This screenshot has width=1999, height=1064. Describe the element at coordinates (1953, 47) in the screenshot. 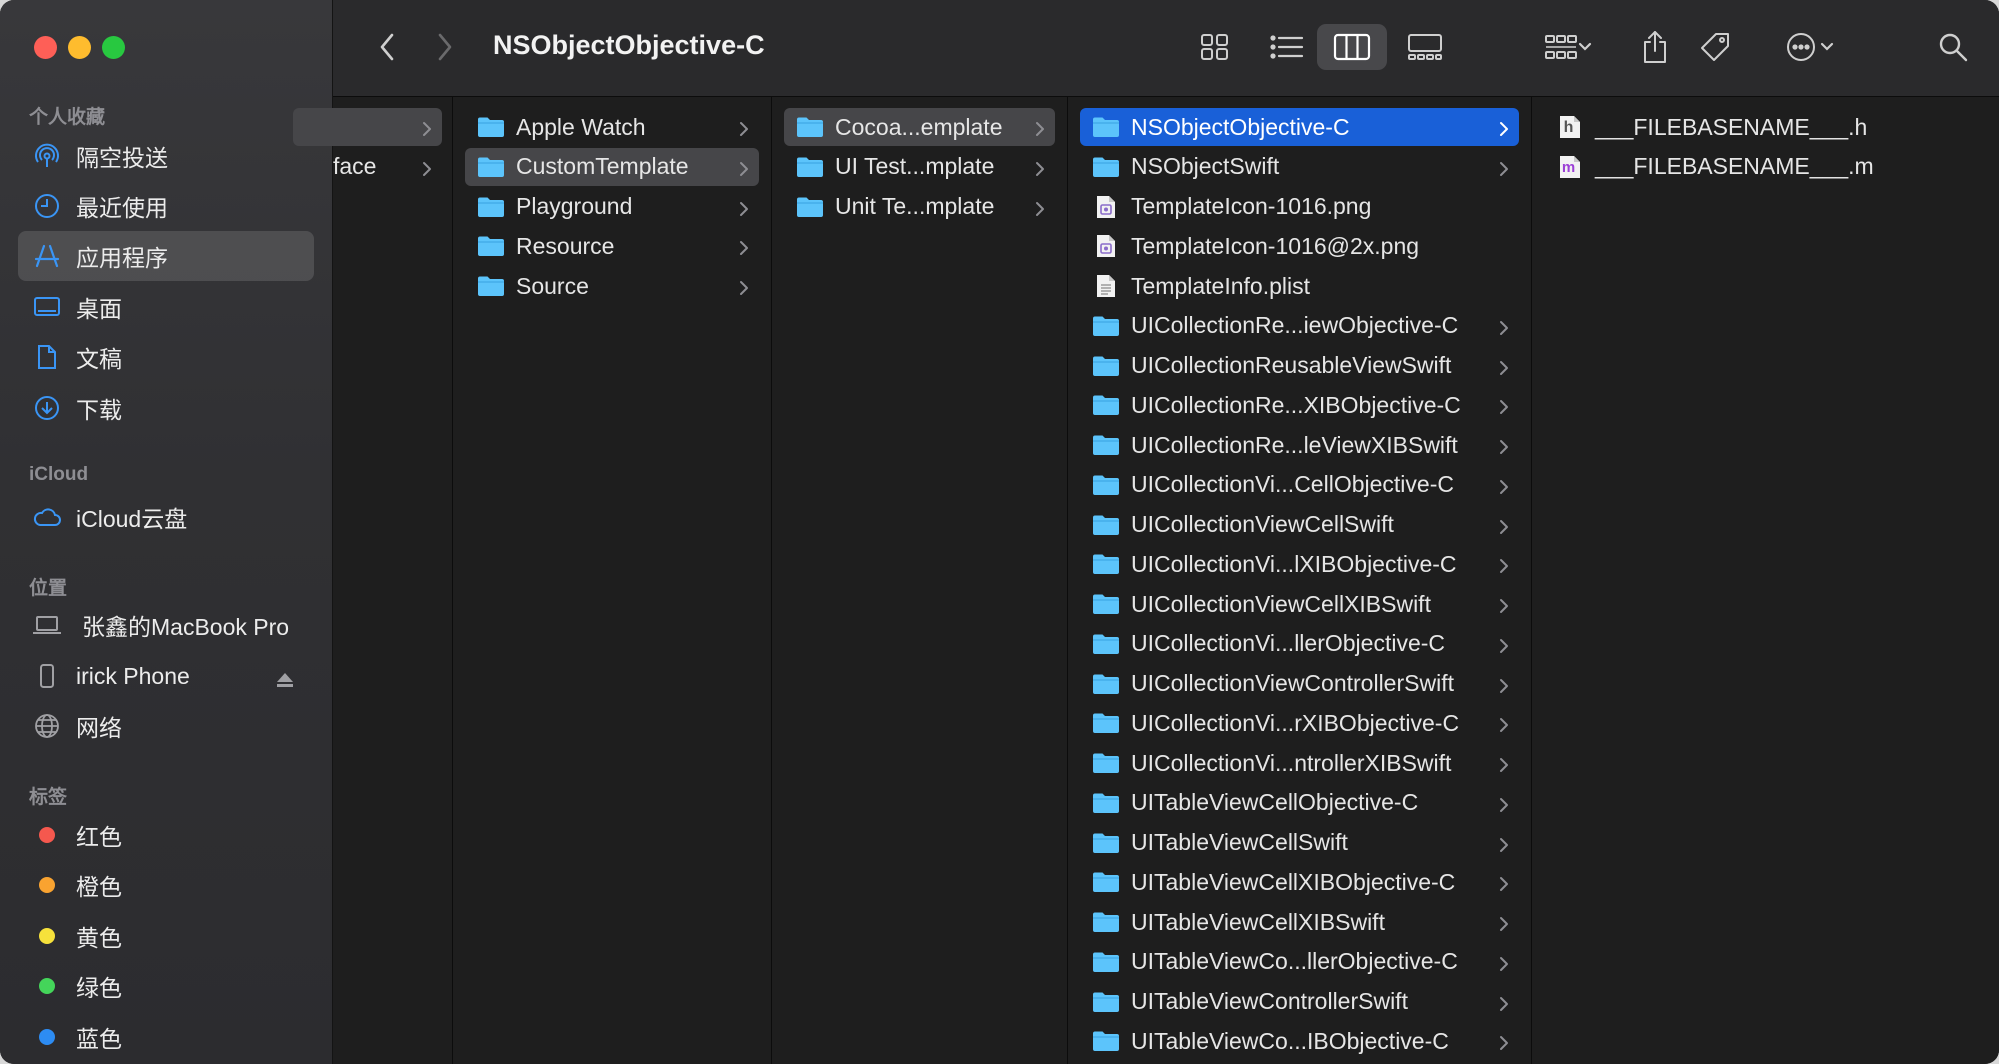

I see `search-button` at that location.